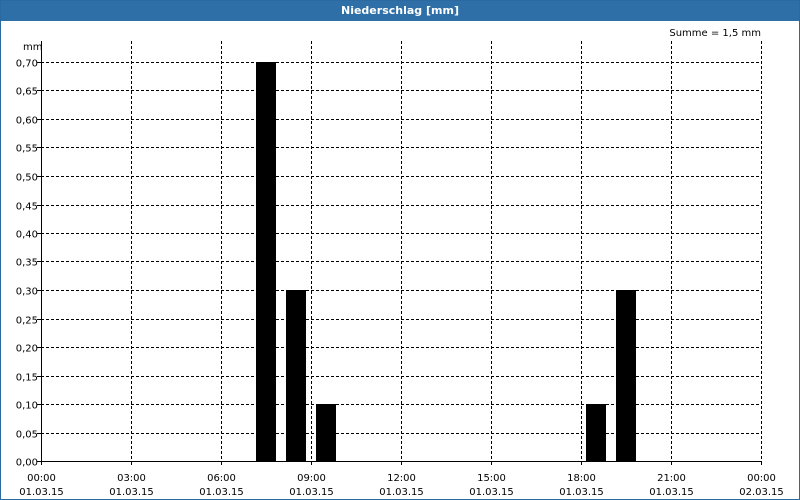  Describe the element at coordinates (671, 478) in the screenshot. I see `x-tick-time: 21:00` at that location.